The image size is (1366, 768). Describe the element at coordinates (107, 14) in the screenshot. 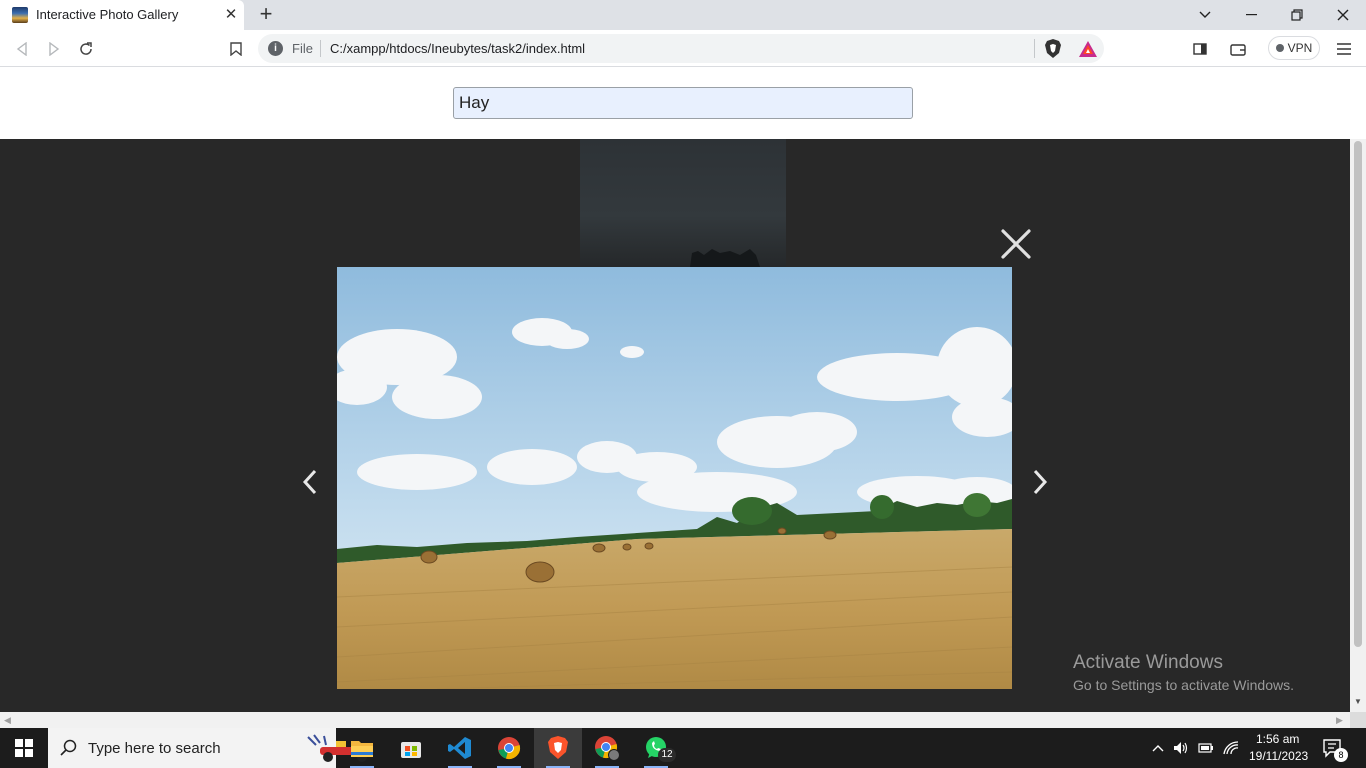

I see `tab-title: Interactive Photo Gallery` at that location.